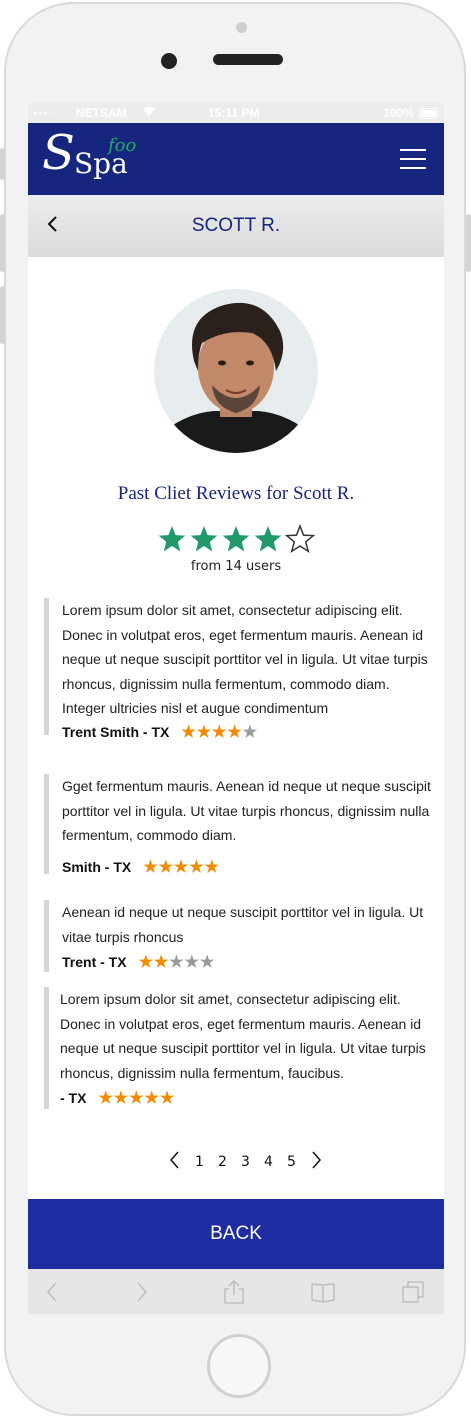 The height and width of the screenshot is (1420, 471). I want to click on status-time: 15:11 PM, so click(234, 113).